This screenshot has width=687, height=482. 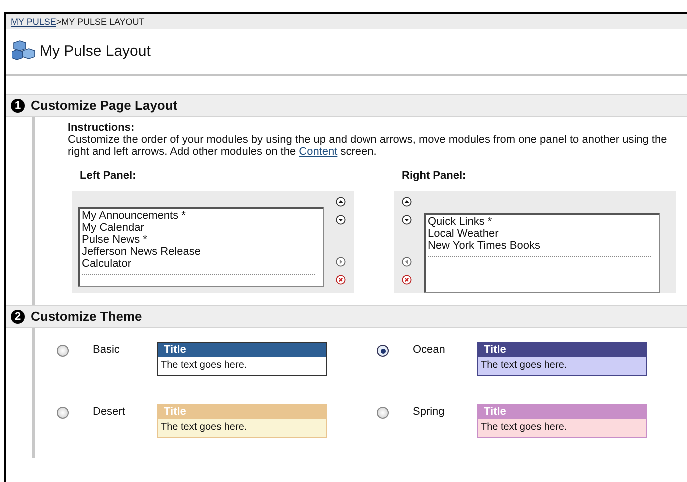 What do you see at coordinates (33, 21) in the screenshot?
I see `breadcrumb-link: MY PULSE` at bounding box center [33, 21].